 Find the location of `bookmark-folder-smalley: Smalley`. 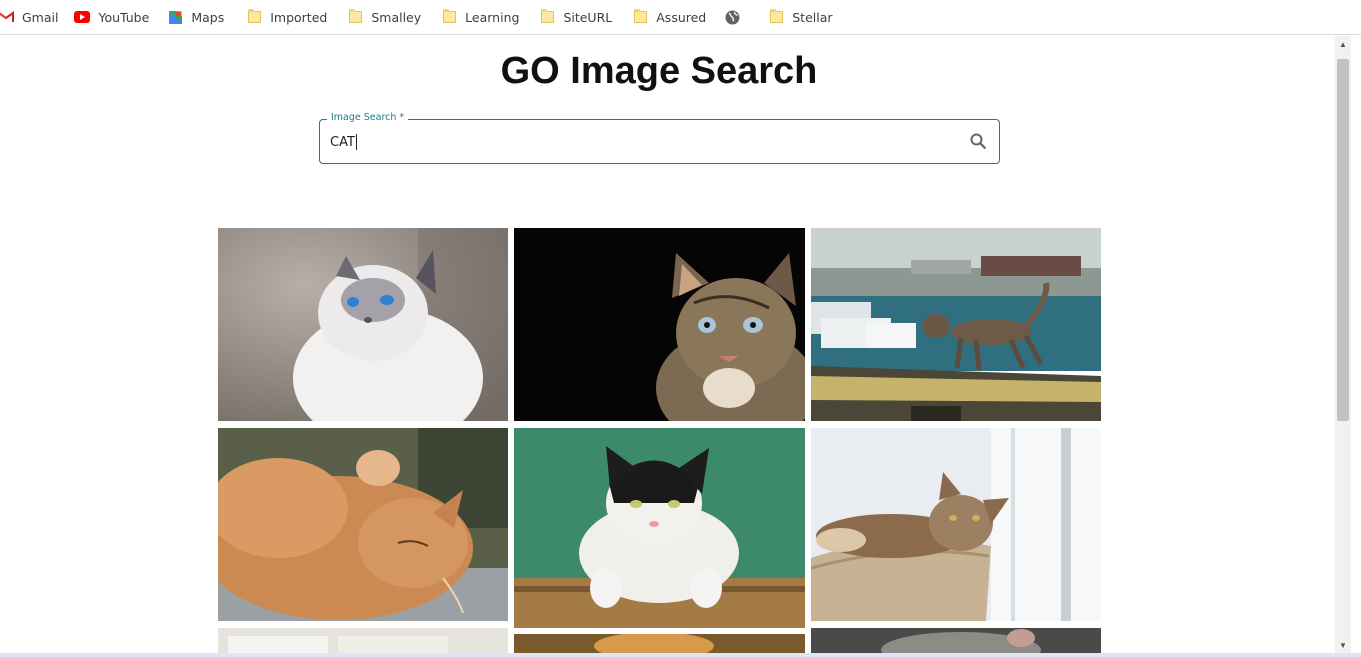

bookmark-folder-smalley: Smalley is located at coordinates (387, 17).